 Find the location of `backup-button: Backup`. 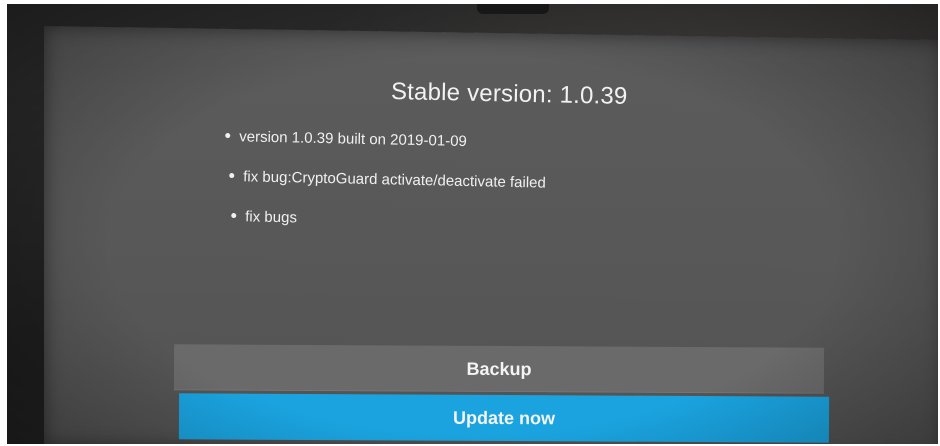

backup-button: Backup is located at coordinates (499, 369).